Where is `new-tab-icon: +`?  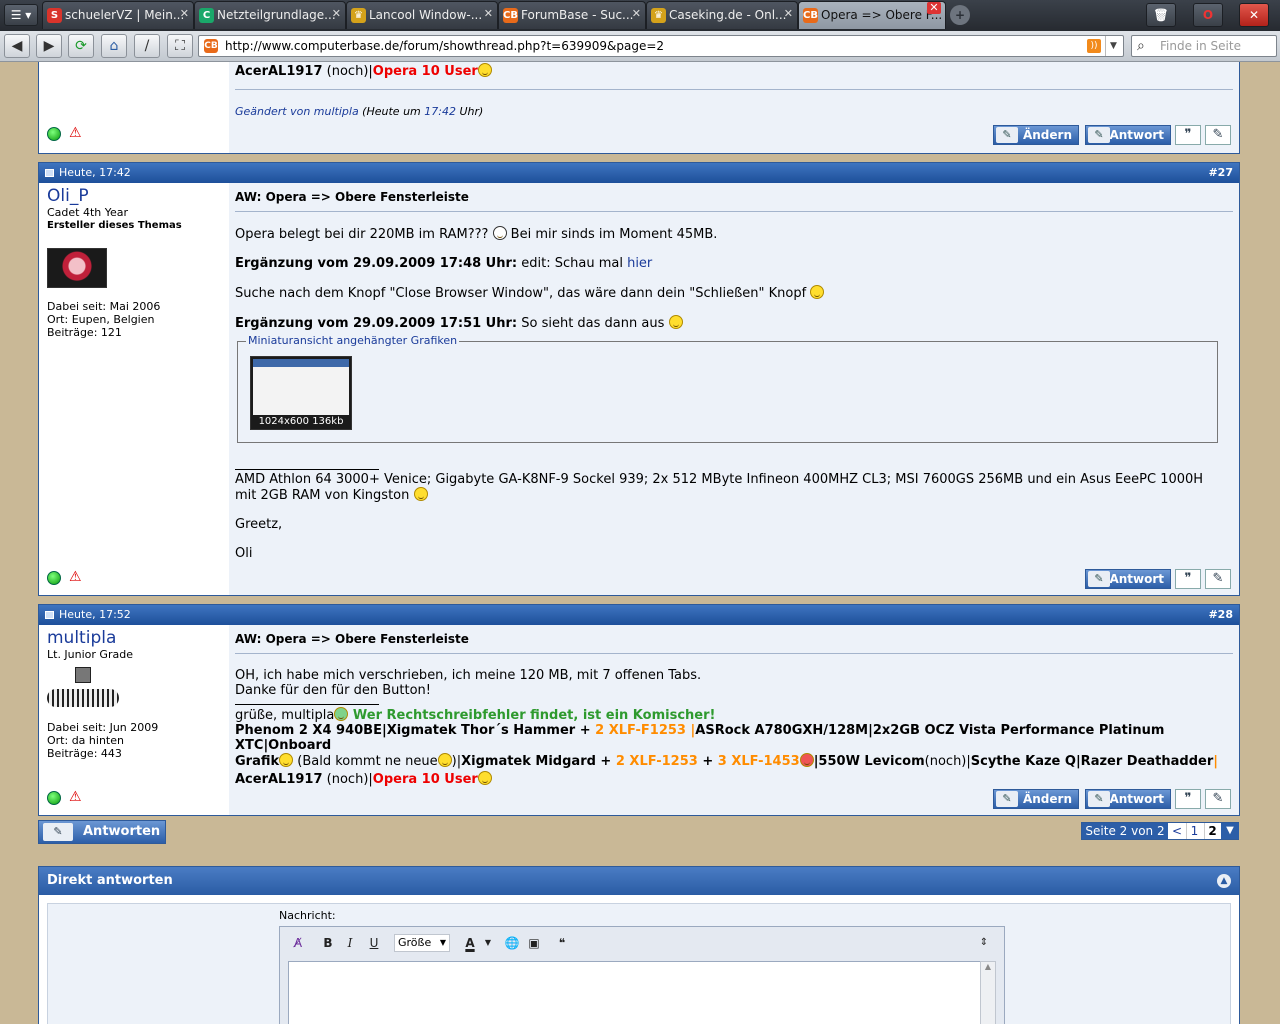
new-tab-icon: + is located at coordinates (960, 15).